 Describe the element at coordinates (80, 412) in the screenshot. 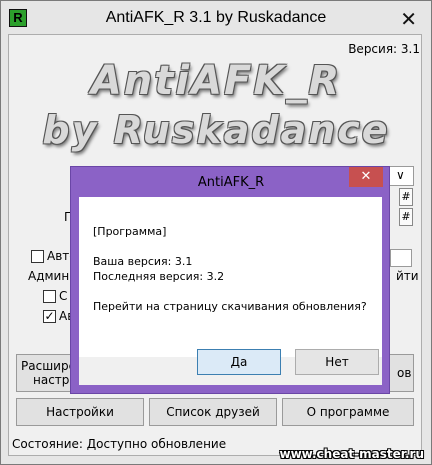

I see `settings-button: Настройки` at that location.